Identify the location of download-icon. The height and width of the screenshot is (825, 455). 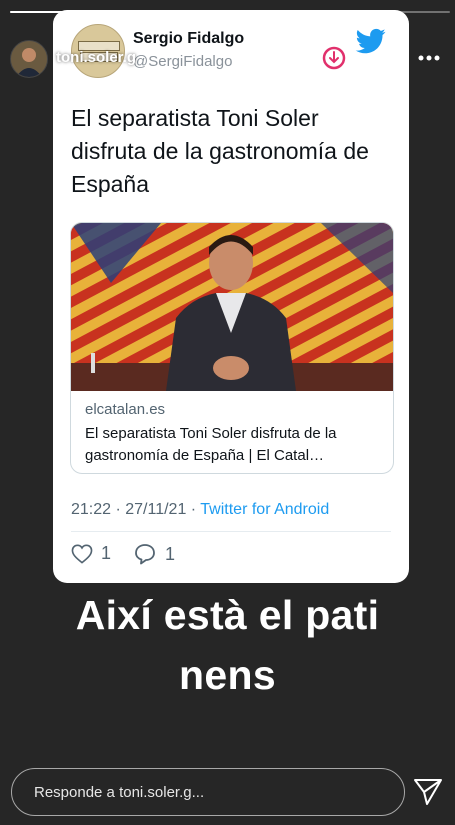
(334, 58).